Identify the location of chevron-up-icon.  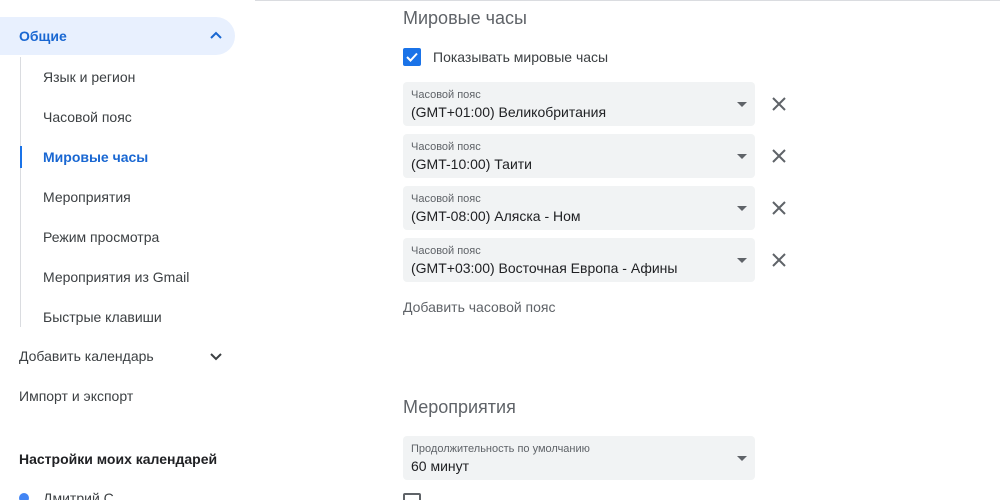
(216, 35).